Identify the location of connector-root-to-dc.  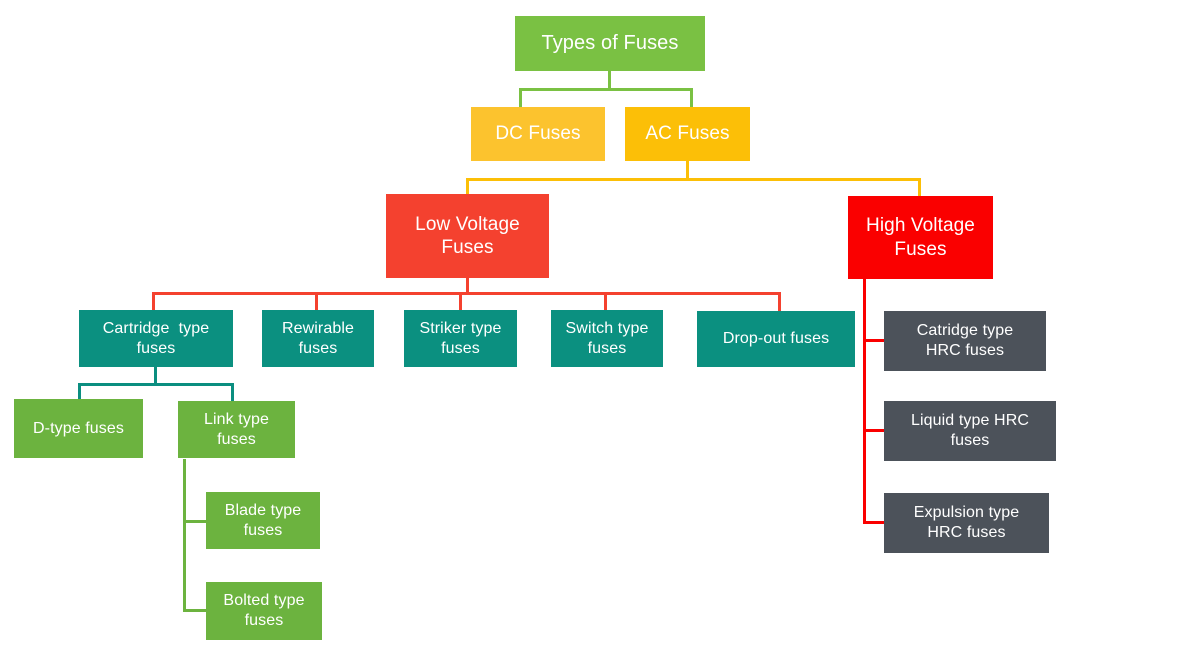
(520, 98).